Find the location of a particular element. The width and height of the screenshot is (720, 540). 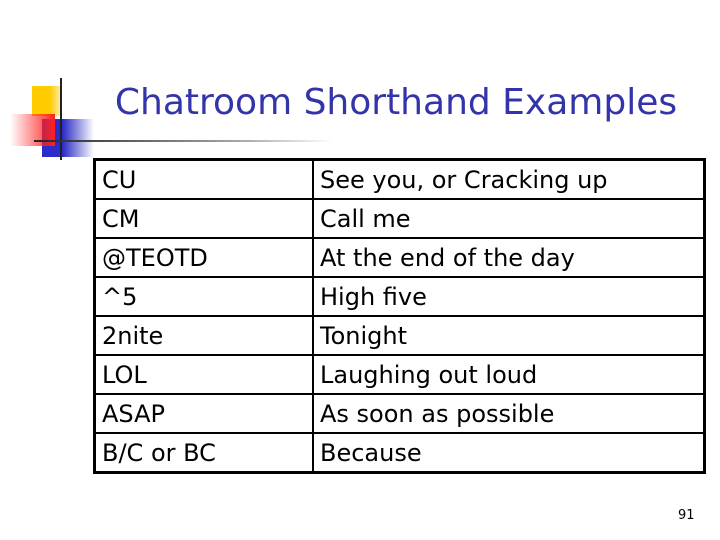

abbreviation-cell: B/C or BC is located at coordinates (203, 453).